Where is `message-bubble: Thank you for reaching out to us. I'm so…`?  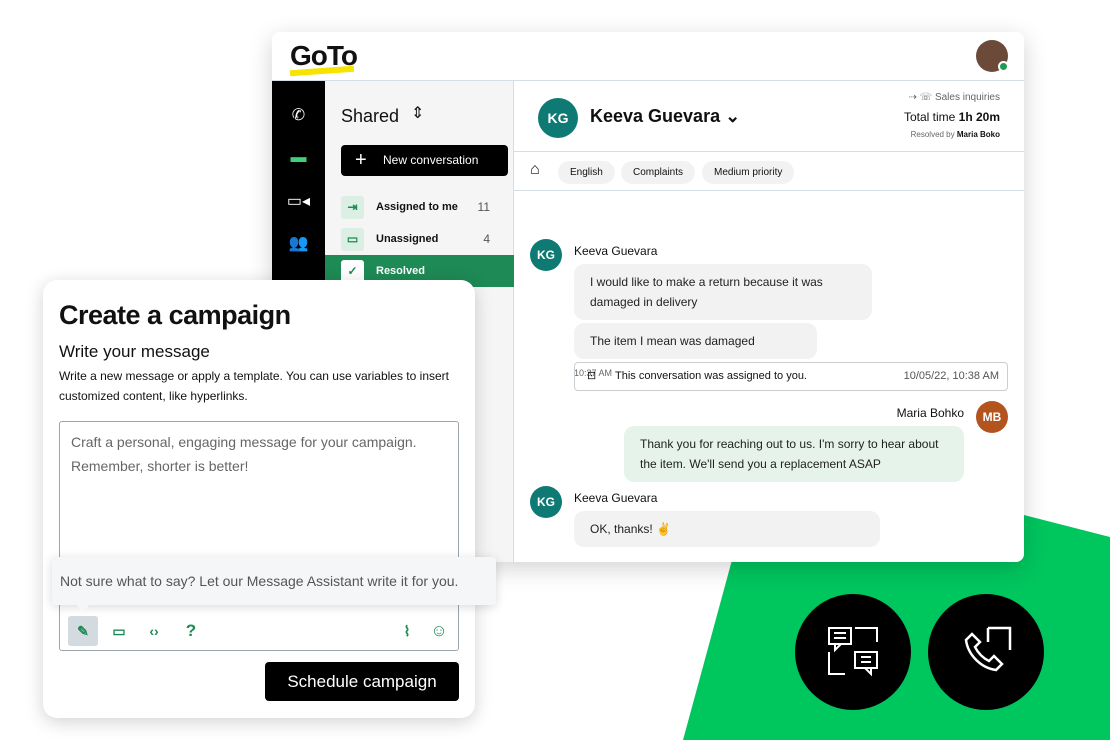
message-bubble: Thank you for reaching out to us. I'm so… is located at coordinates (794, 454).